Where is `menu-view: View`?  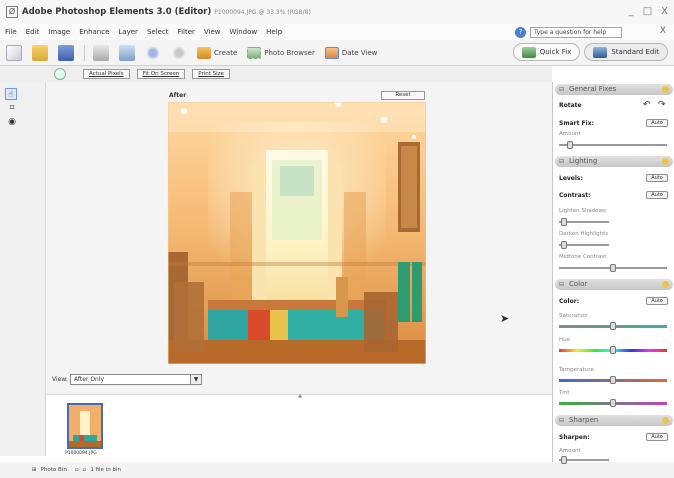
menu-view: View is located at coordinates (212, 32).